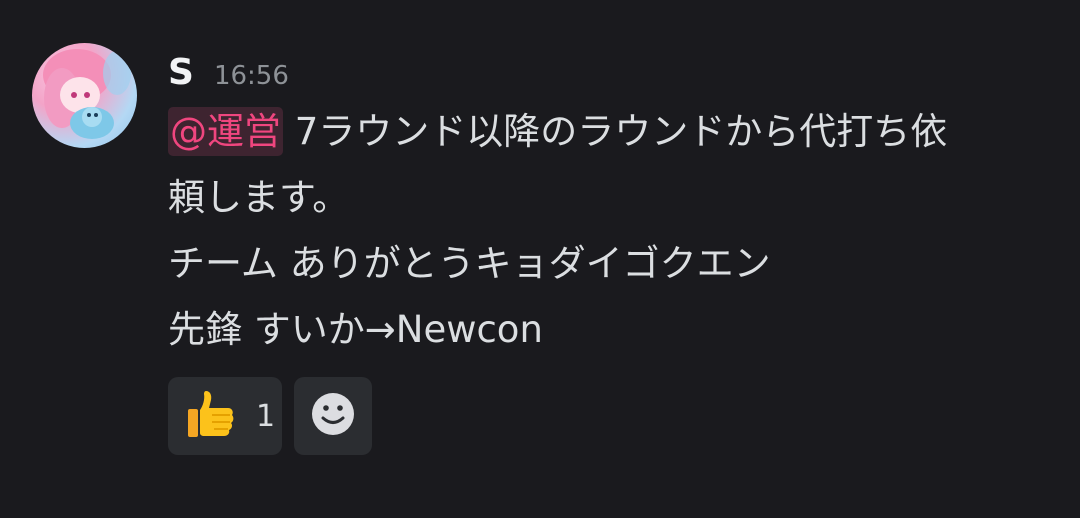  Describe the element at coordinates (621, 131) in the screenshot. I see `message-text: 7ラウンド以降のラウンドから代打ち依` at that location.